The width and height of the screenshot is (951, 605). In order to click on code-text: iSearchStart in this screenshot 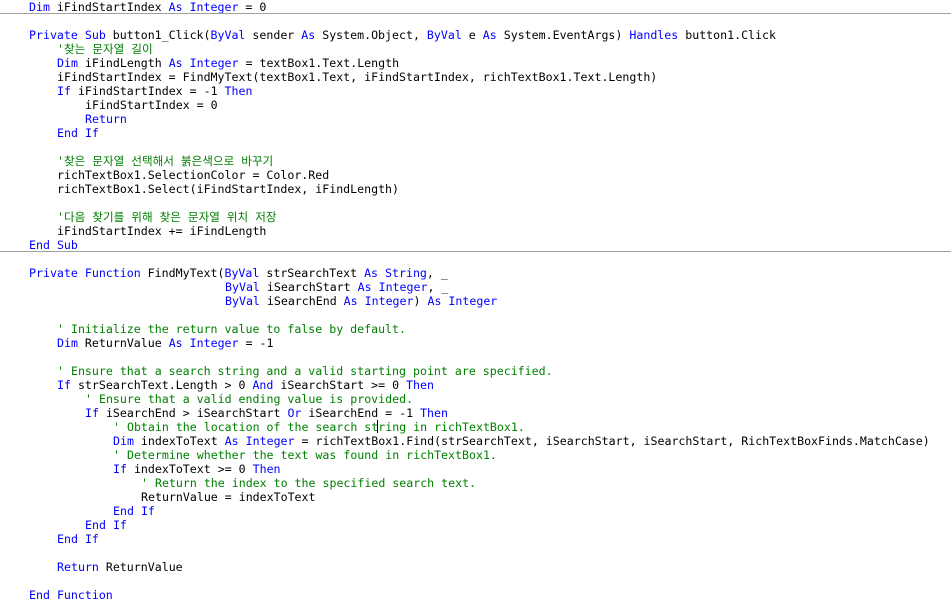, I will do `click(308, 287)`.